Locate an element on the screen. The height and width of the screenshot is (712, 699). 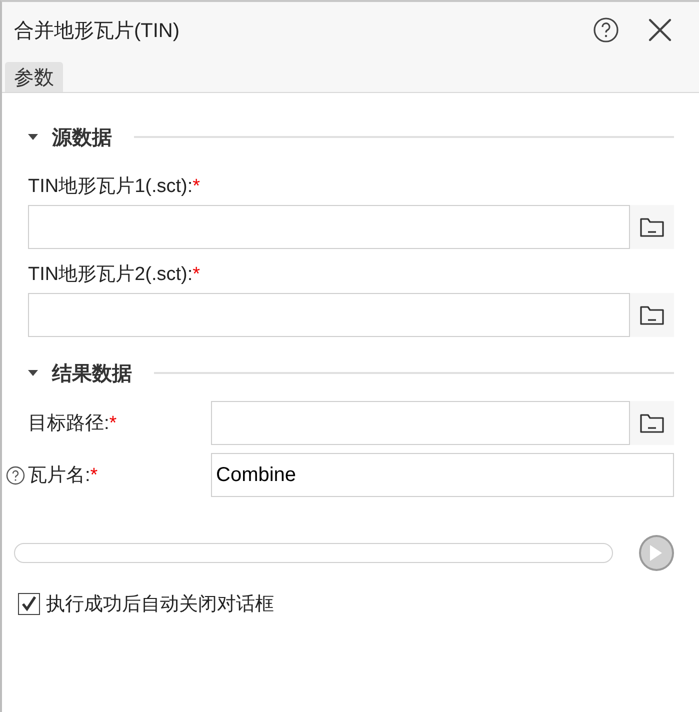
field-label: 目标路径:* is located at coordinates (72, 424).